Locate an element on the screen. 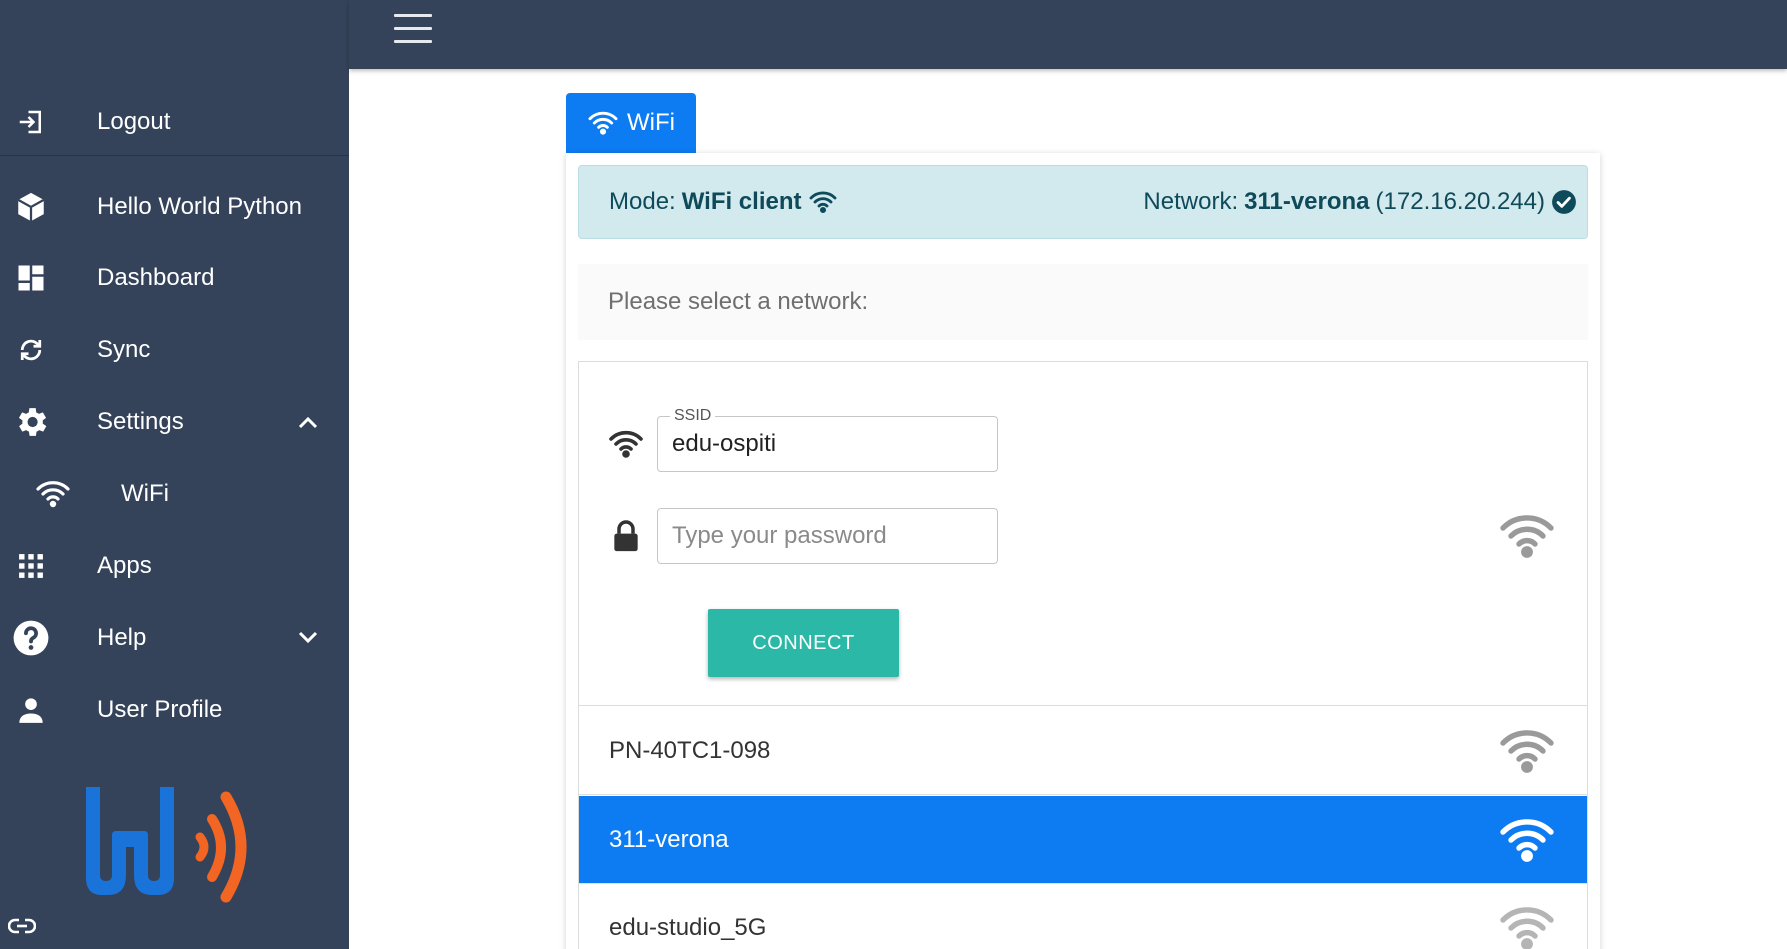 This screenshot has height=949, width=1787. sidebar-item-label: Sync is located at coordinates (124, 349).